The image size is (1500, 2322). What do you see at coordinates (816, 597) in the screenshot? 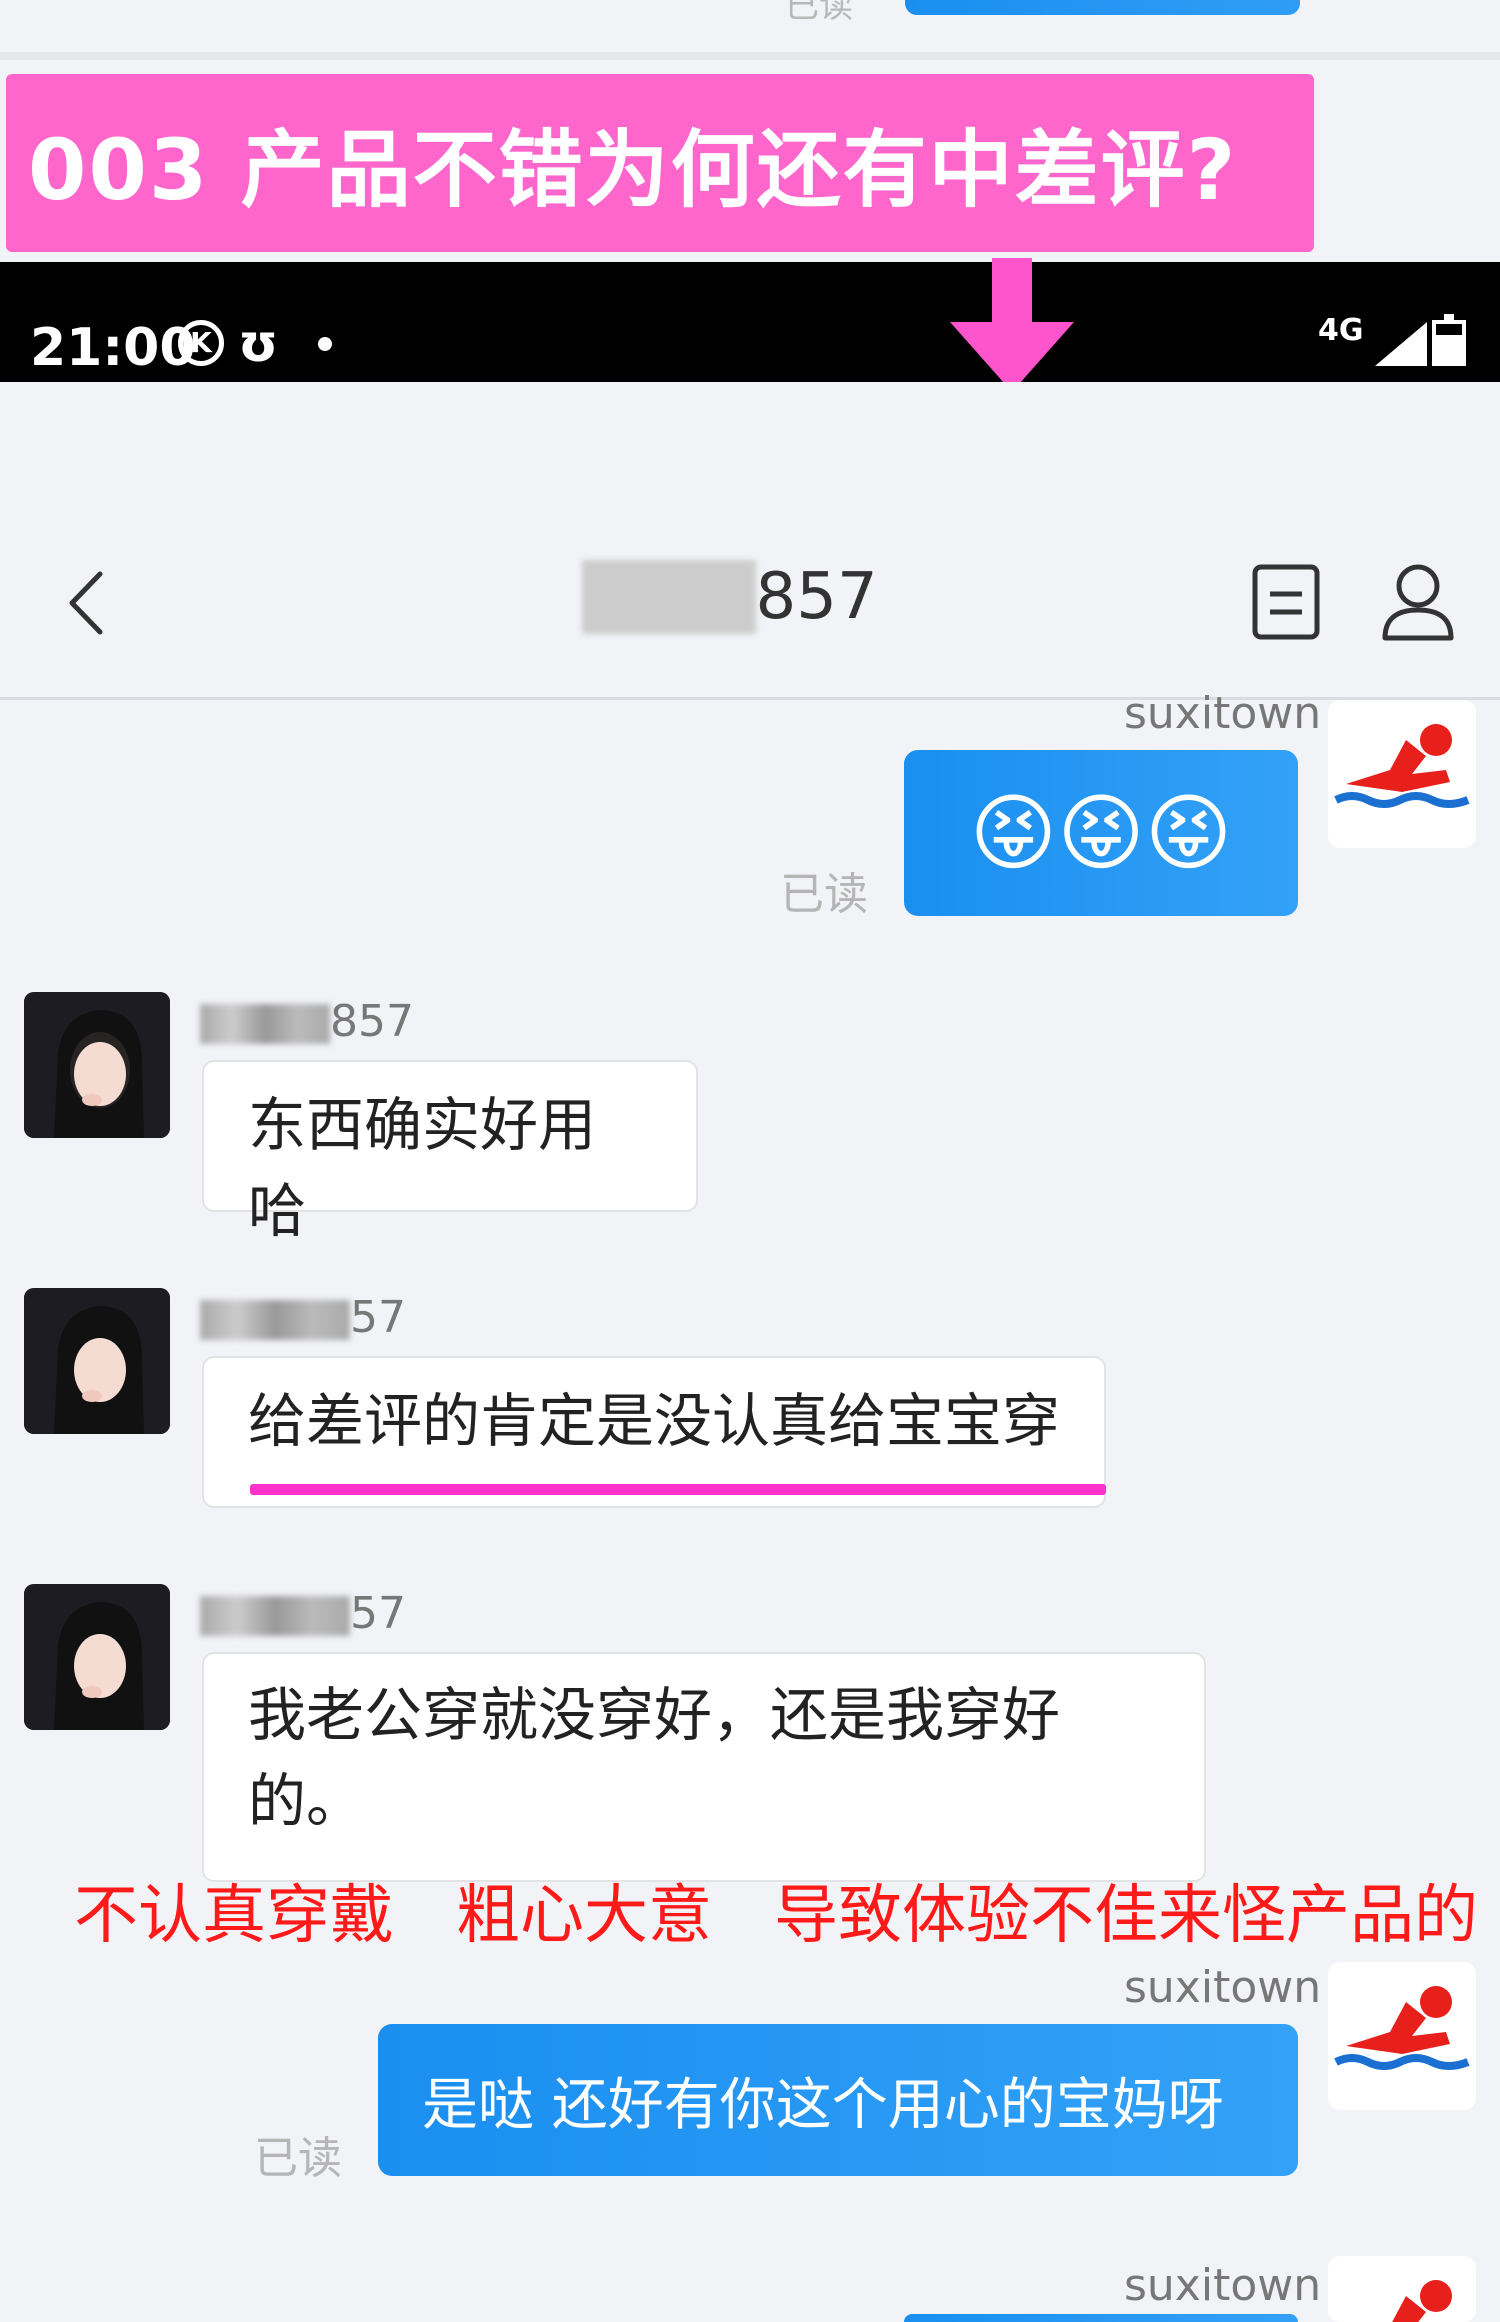
I see `title-suffix: 857` at bounding box center [816, 597].